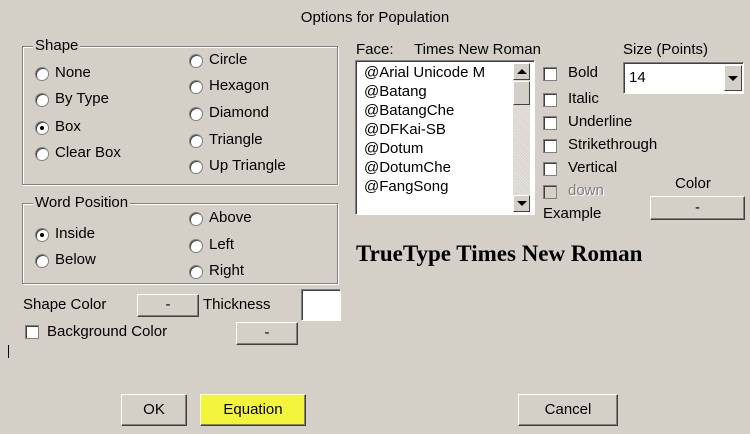 This screenshot has height=434, width=750. I want to click on arrow-up-icon, so click(522, 71).